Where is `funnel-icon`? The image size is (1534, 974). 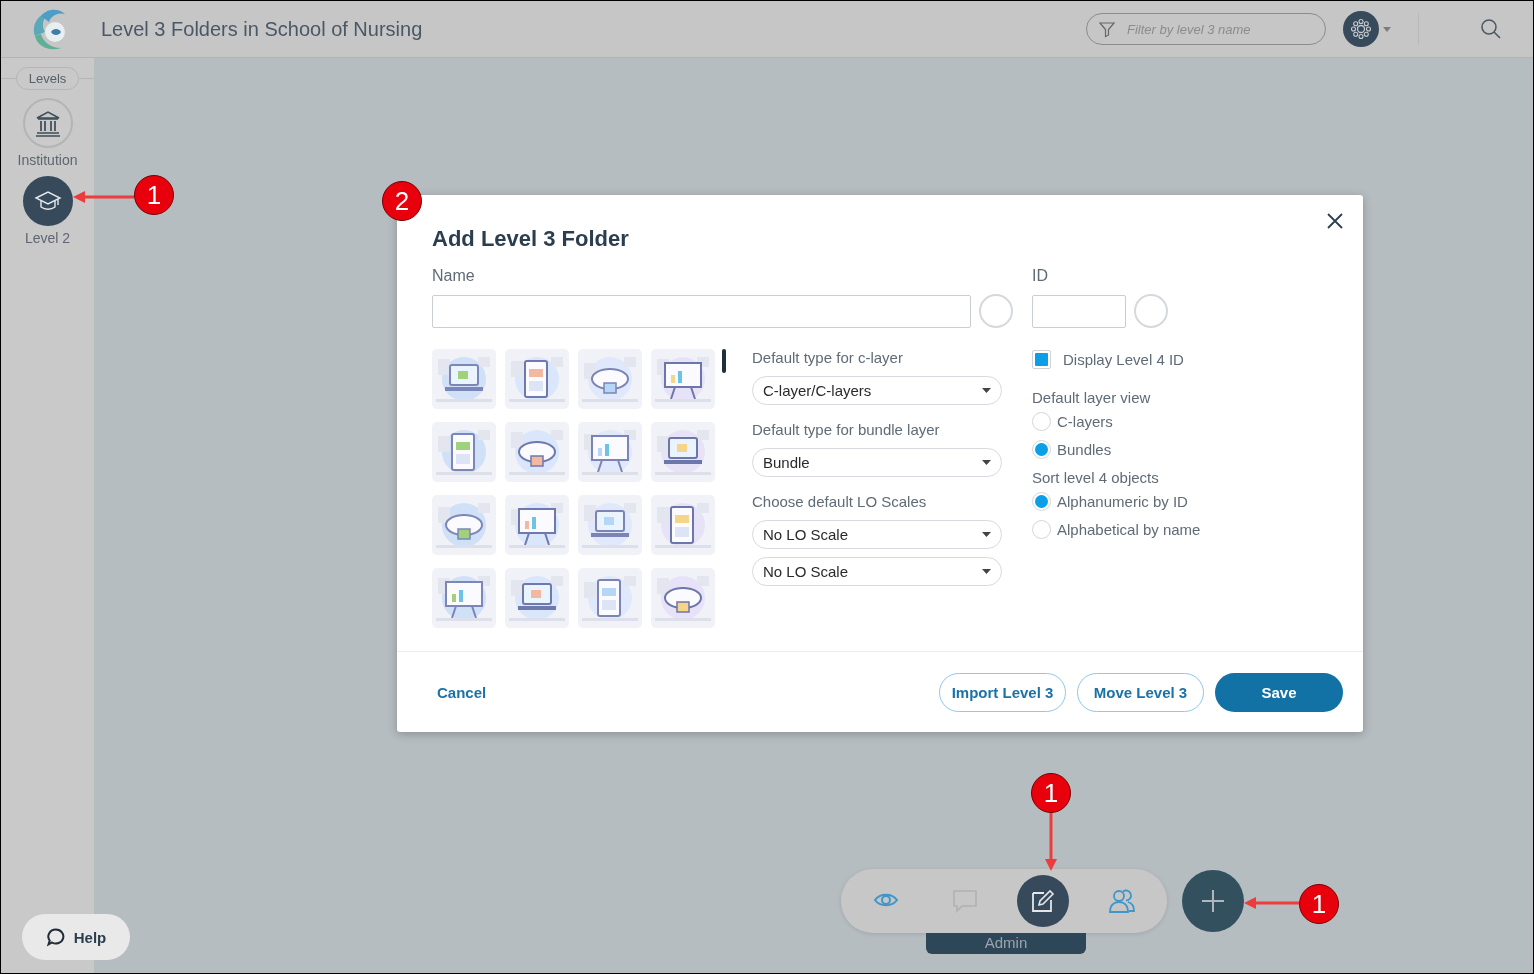
funnel-icon is located at coordinates (1107, 29).